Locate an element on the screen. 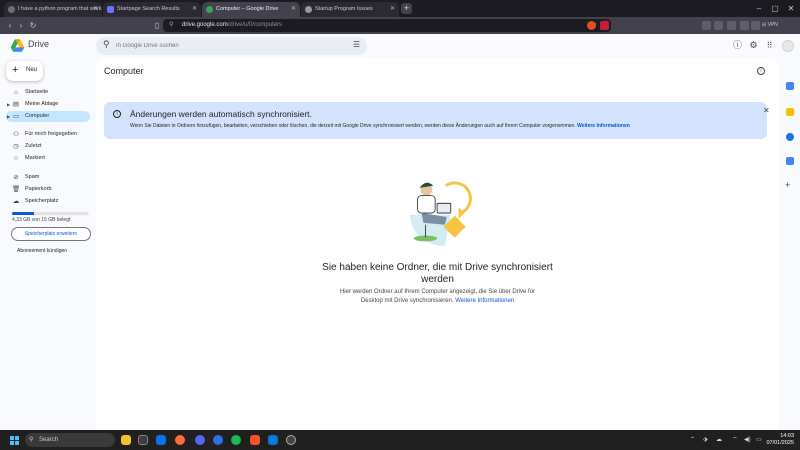 The image size is (800, 450). sidebar-item-shared: ⚇ Für mich freigegeben is located at coordinates (48, 134).